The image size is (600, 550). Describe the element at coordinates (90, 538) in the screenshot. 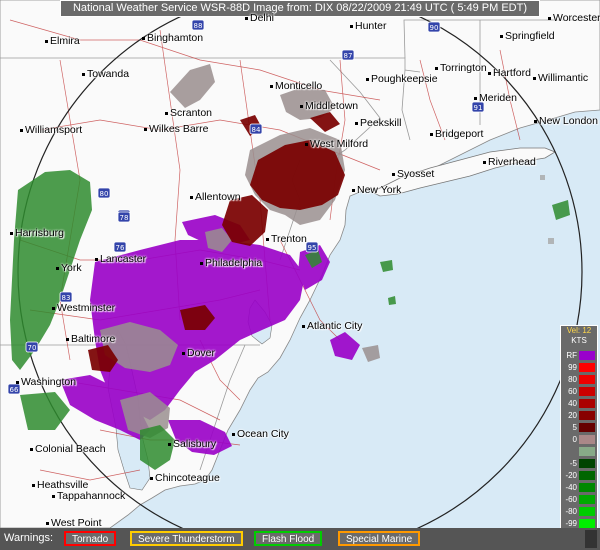

I see `warning-tornado: Tornado` at that location.